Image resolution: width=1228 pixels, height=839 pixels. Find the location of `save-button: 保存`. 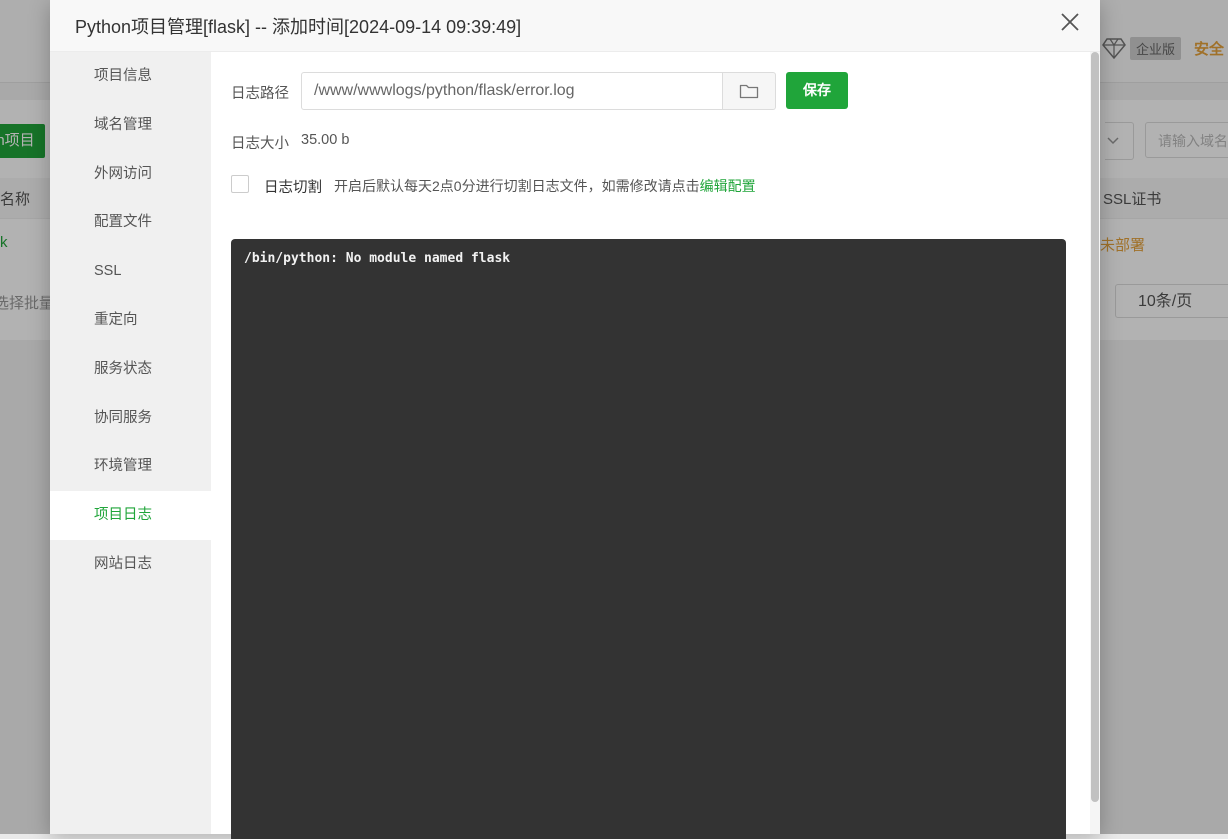

save-button: 保存 is located at coordinates (817, 90).